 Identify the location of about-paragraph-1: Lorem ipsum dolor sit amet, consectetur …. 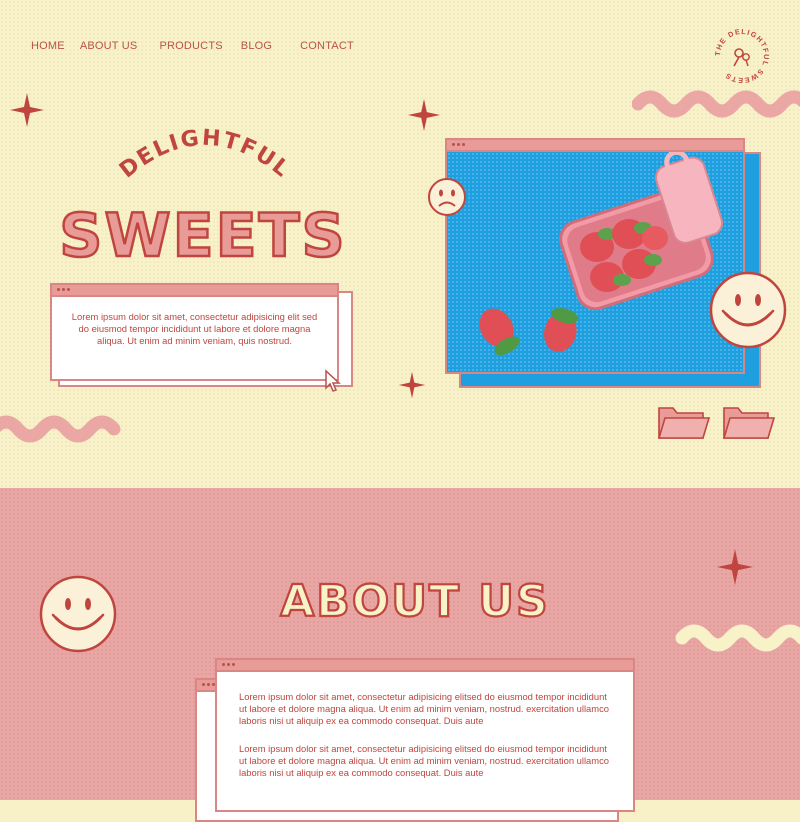
(424, 709).